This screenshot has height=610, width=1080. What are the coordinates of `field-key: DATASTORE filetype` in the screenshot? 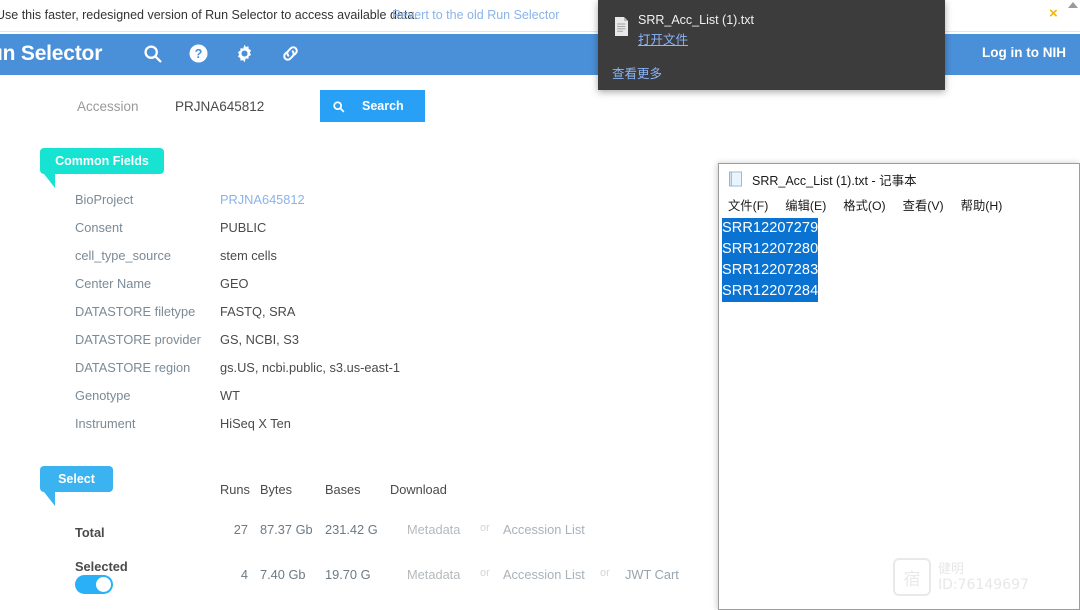 It's located at (135, 311).